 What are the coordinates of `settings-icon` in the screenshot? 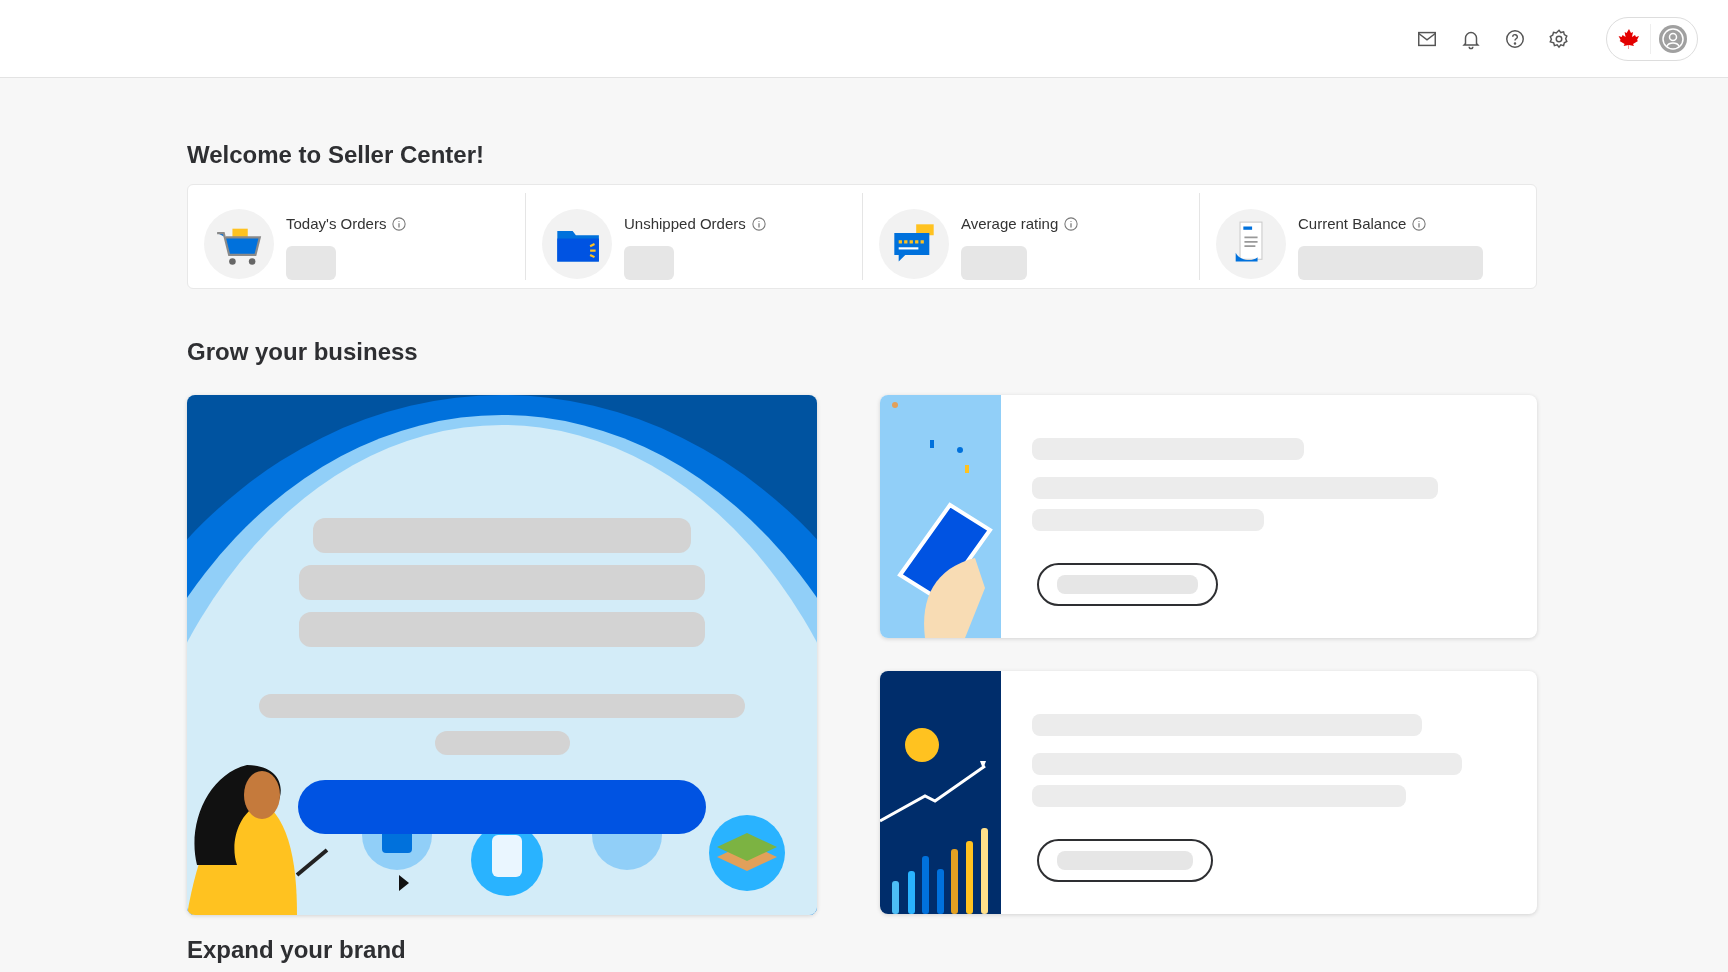 It's located at (1559, 38).